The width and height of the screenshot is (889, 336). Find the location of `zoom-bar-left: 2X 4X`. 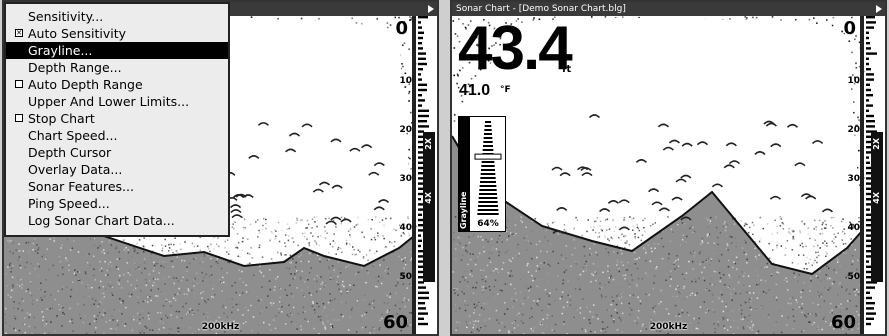

zoom-bar-left: 2X 4X is located at coordinates (429, 207).